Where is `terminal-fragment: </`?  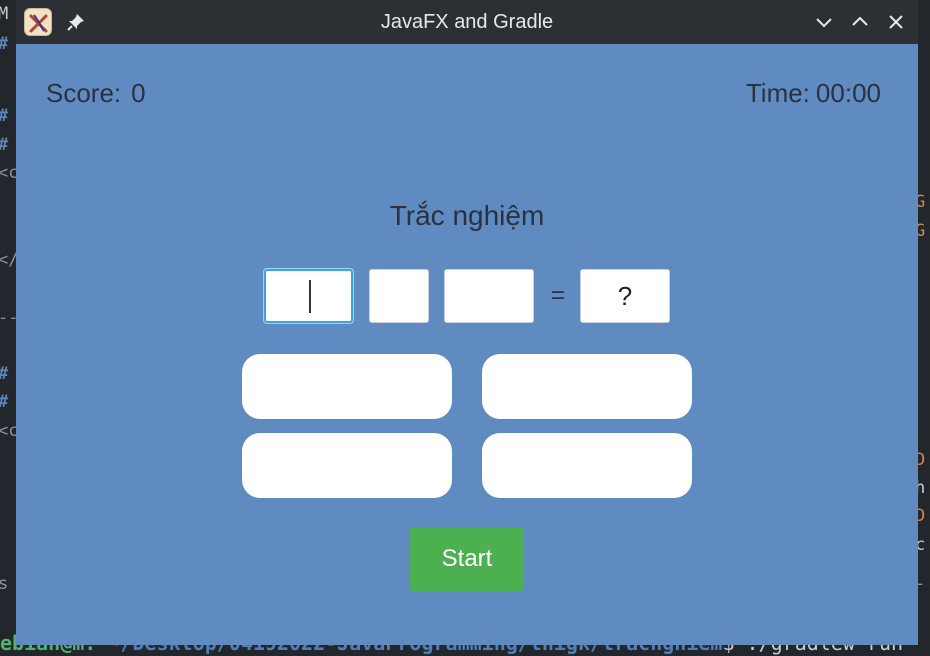
terminal-fragment: </ is located at coordinates (8, 260).